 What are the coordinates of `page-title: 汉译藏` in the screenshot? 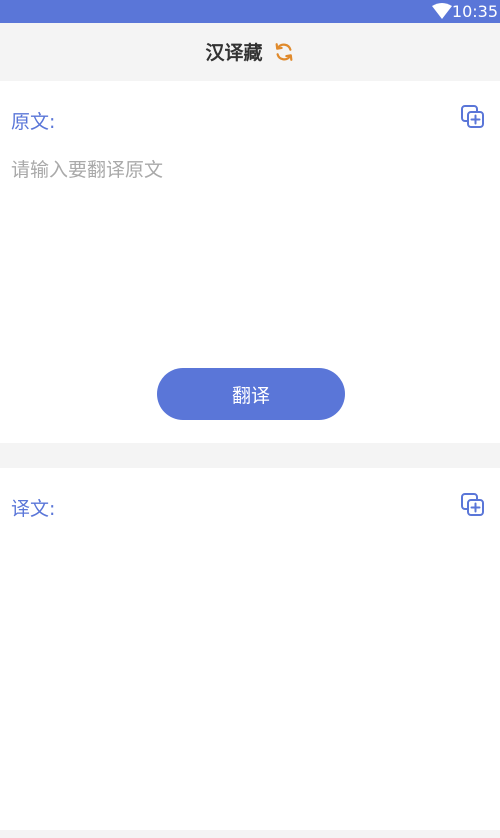 It's located at (234, 53).